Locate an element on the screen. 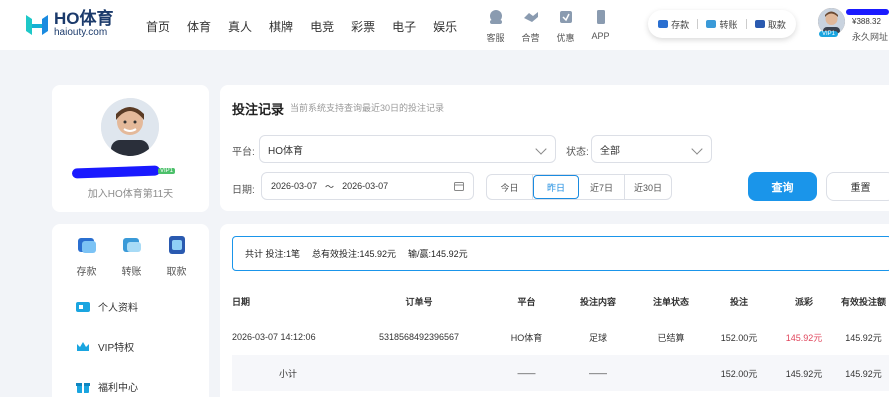 The height and width of the screenshot is (397, 889). tool-label: APP is located at coordinates (600, 36).